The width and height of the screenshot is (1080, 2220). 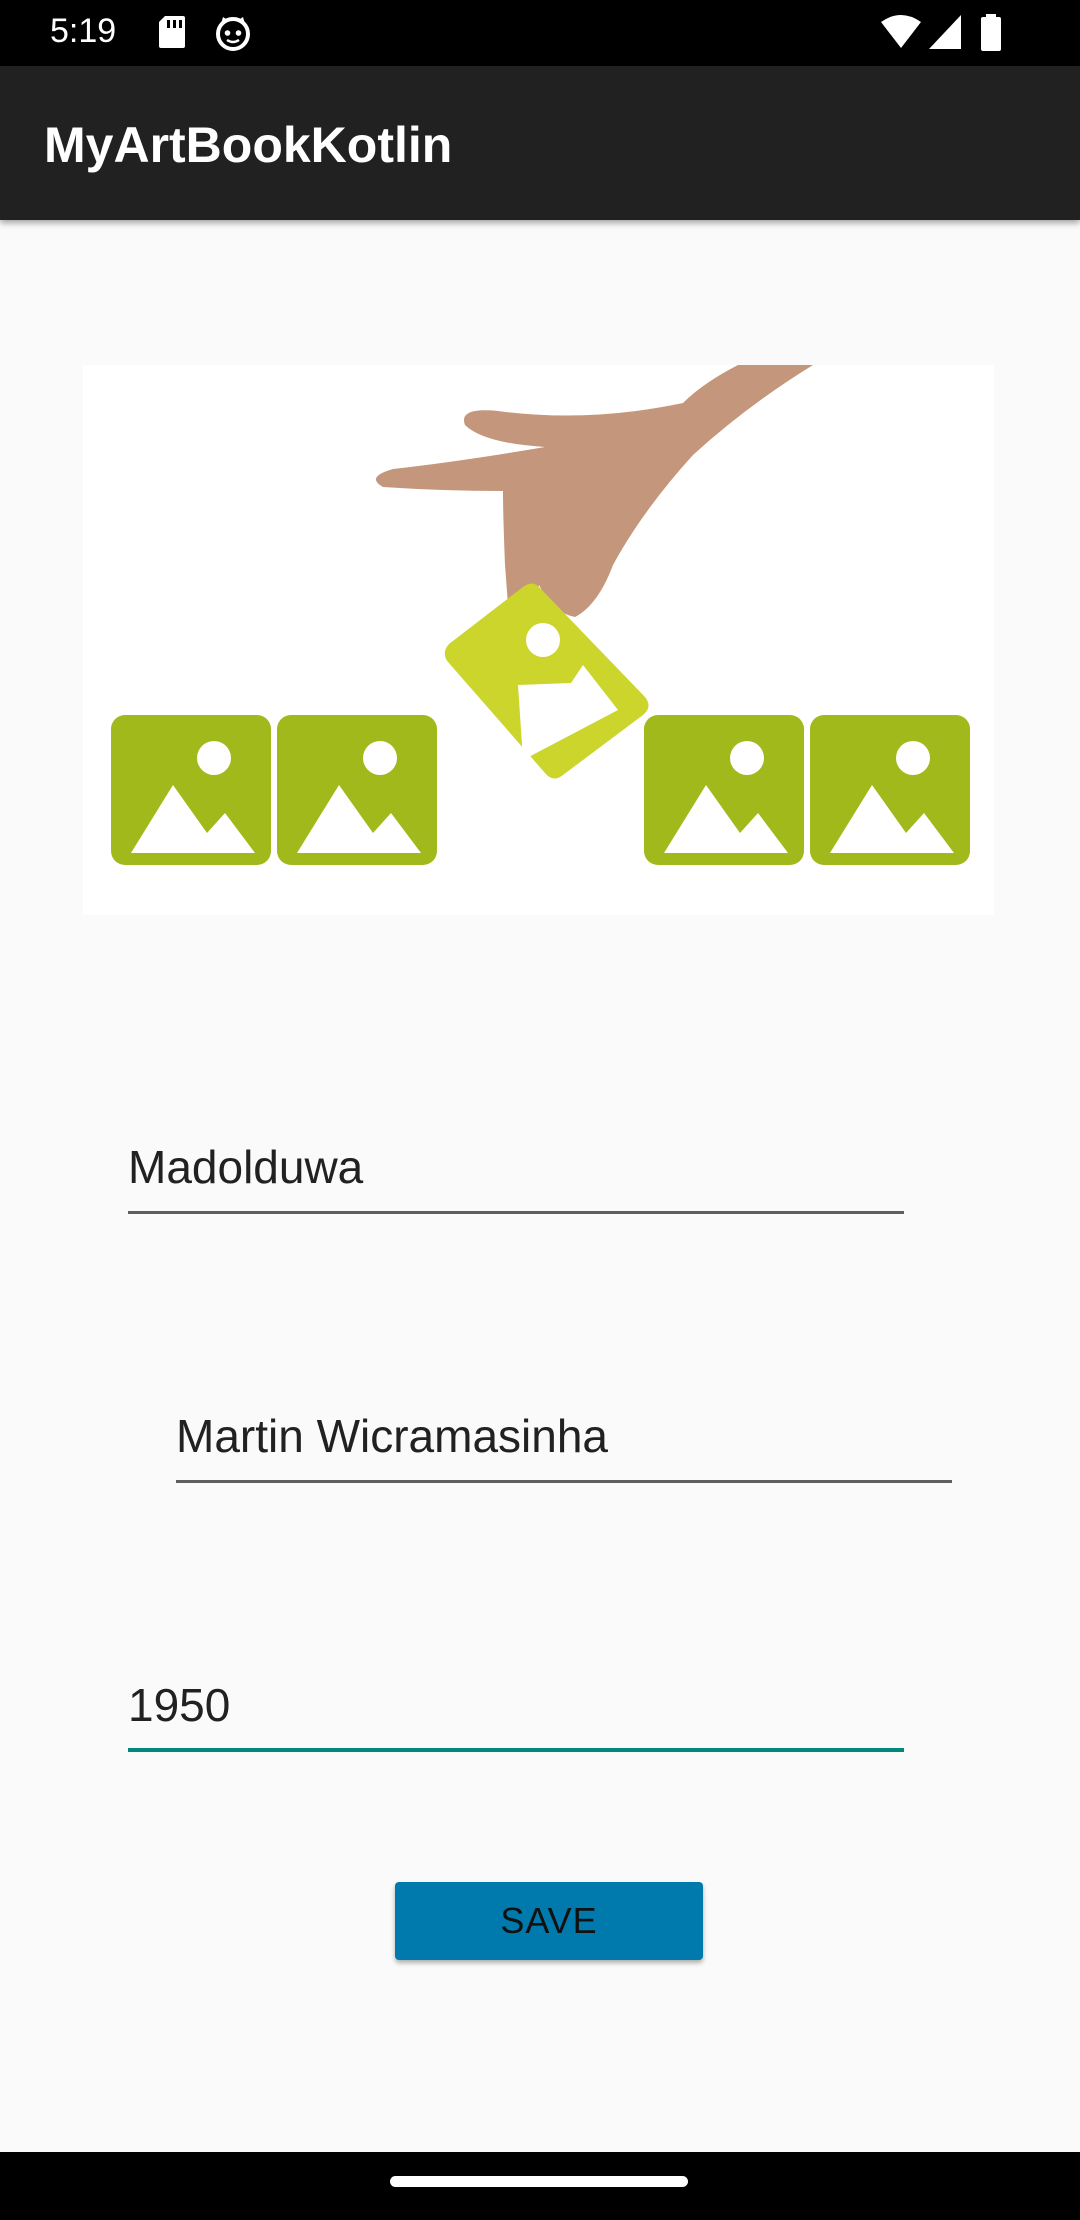 What do you see at coordinates (233, 35) in the screenshot?
I see `cat-face-icon` at bounding box center [233, 35].